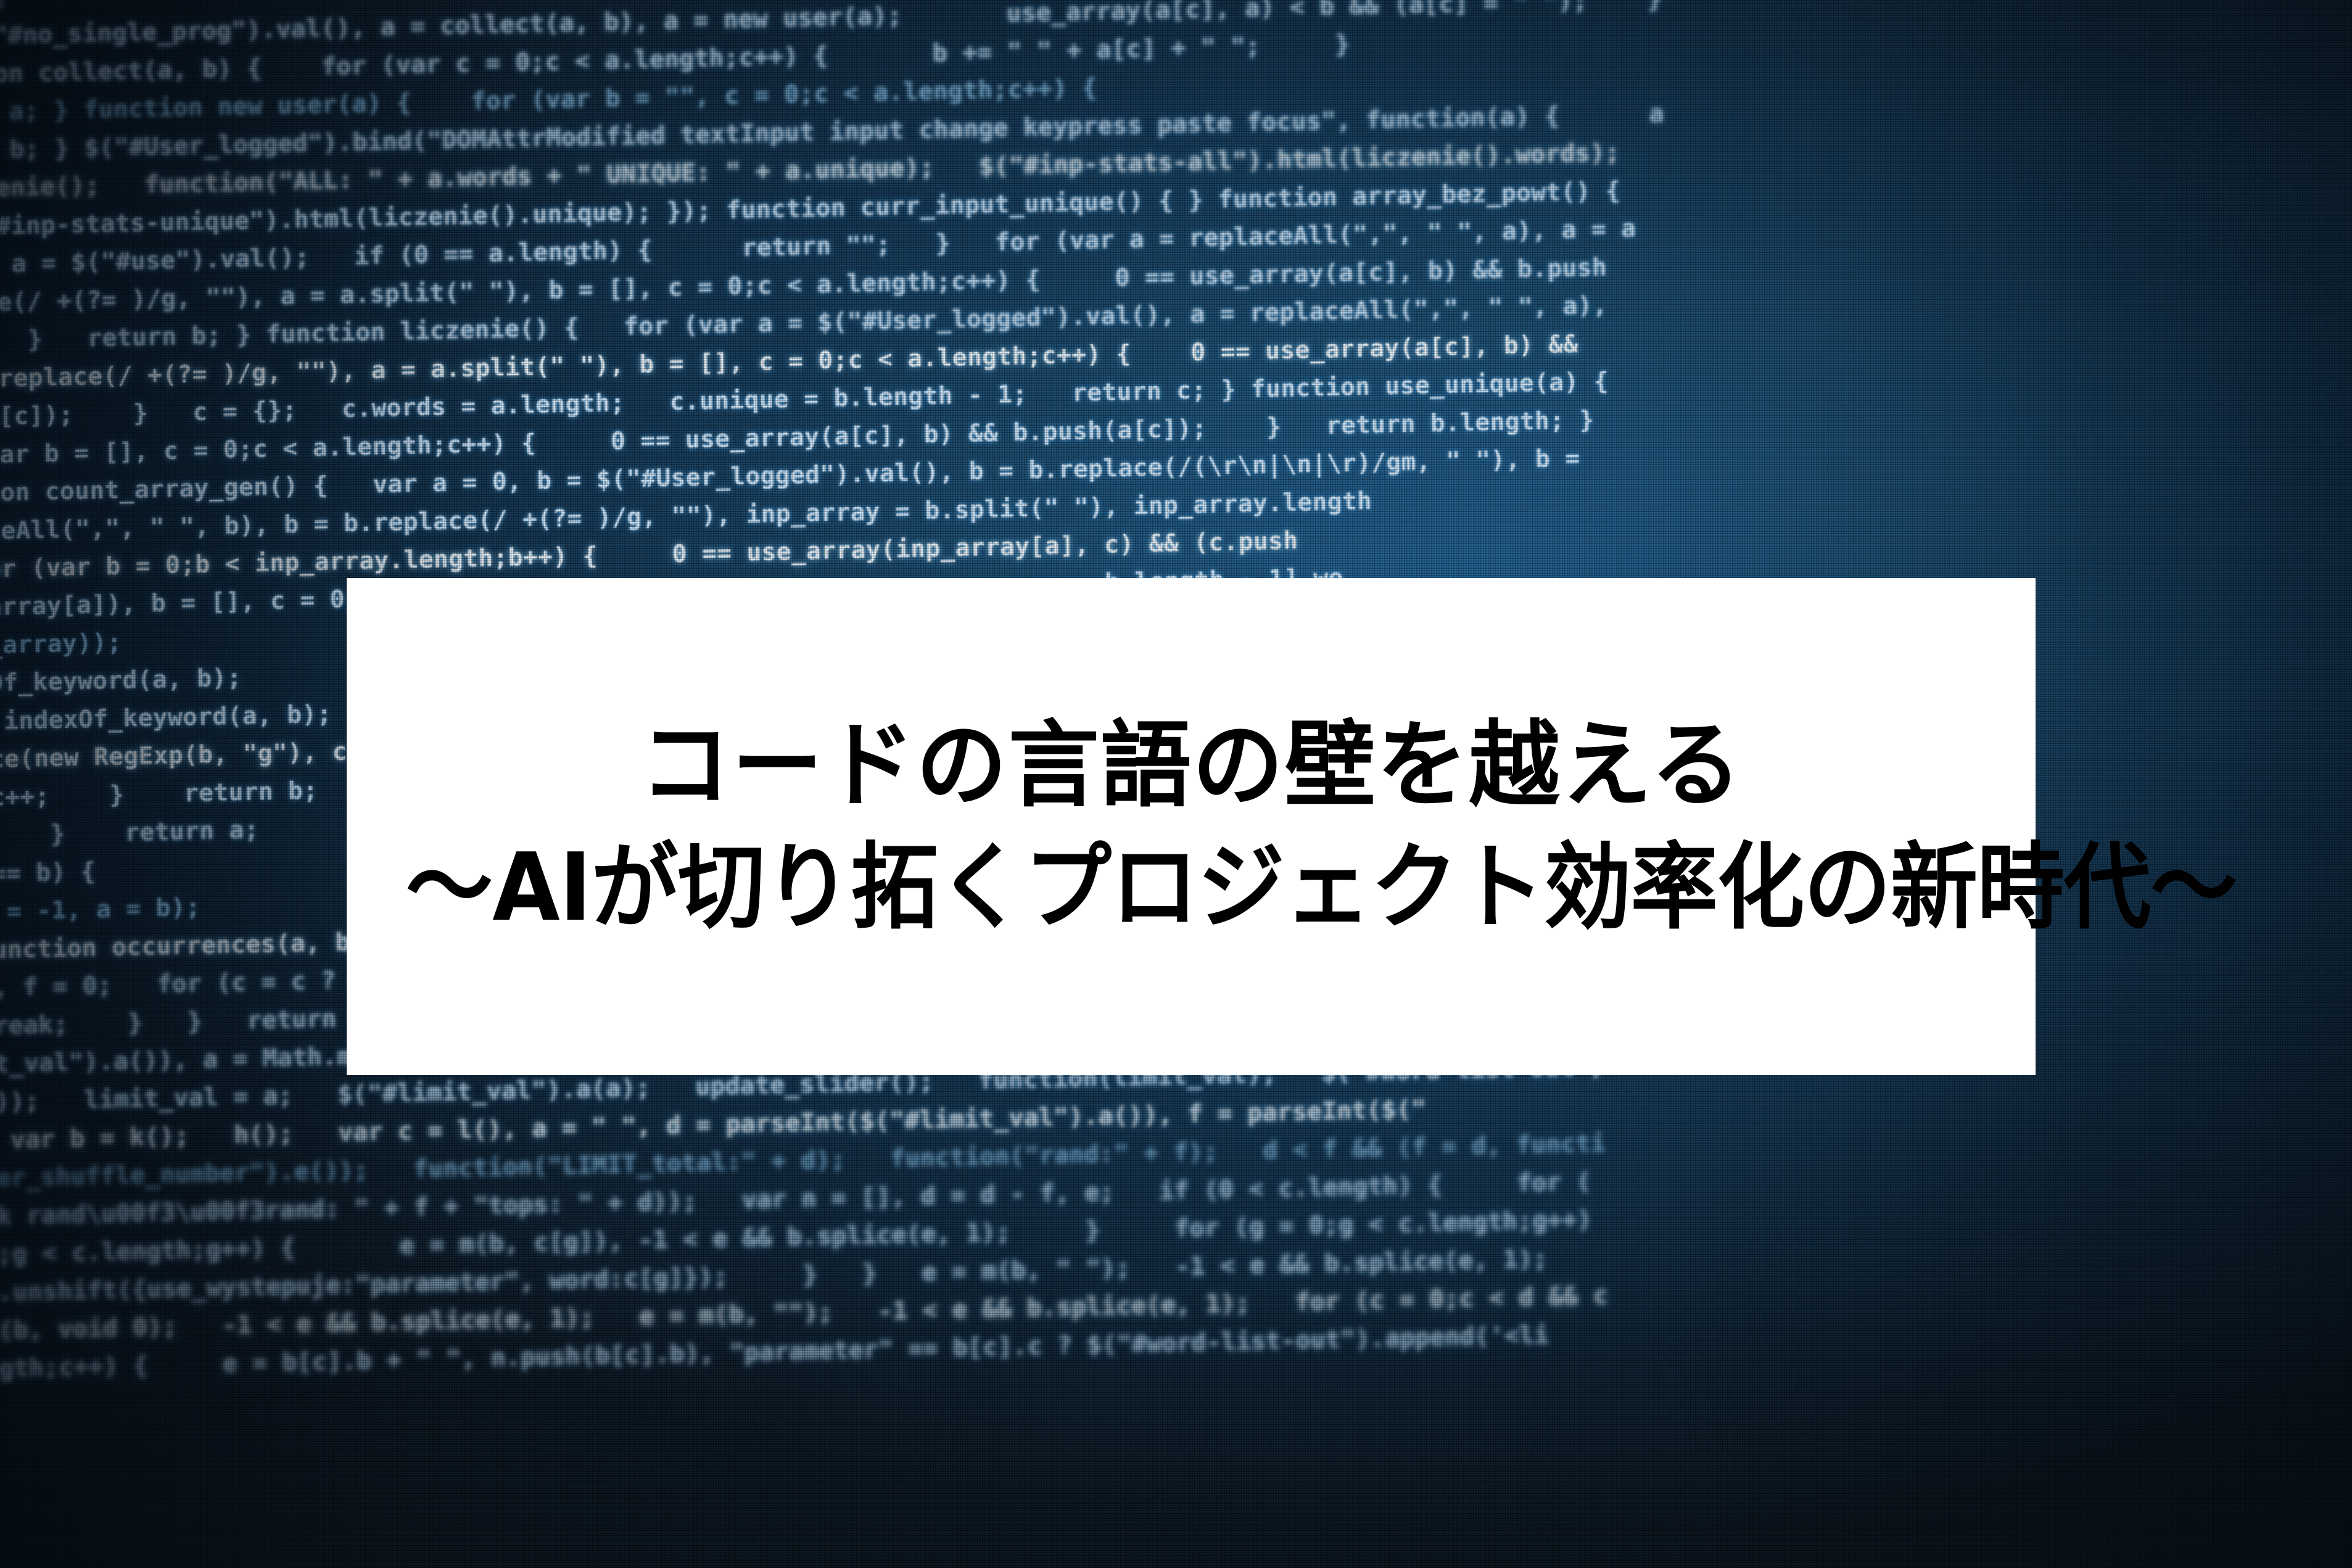  I want to click on title-block: コードの言語の壁を越える 〜AIが切り拓くプロジェクト効率化の新時代〜, so click(1292, 826).